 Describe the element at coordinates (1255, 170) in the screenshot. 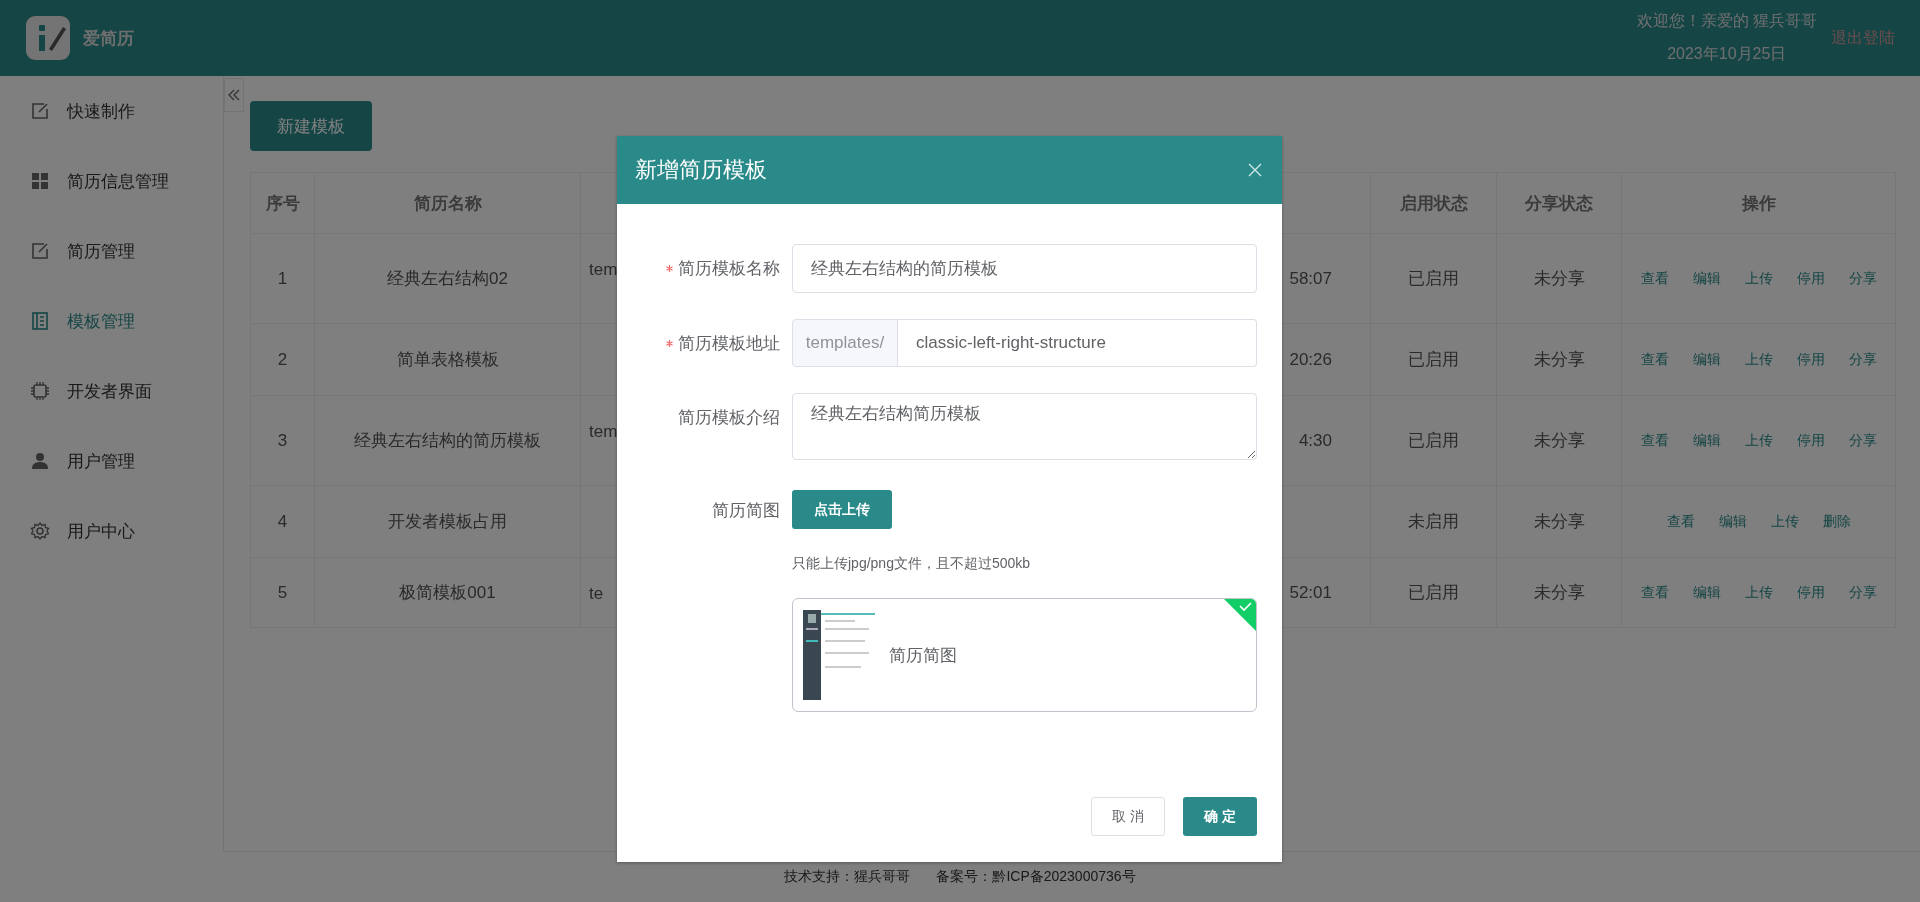

I see `close-icon` at that location.